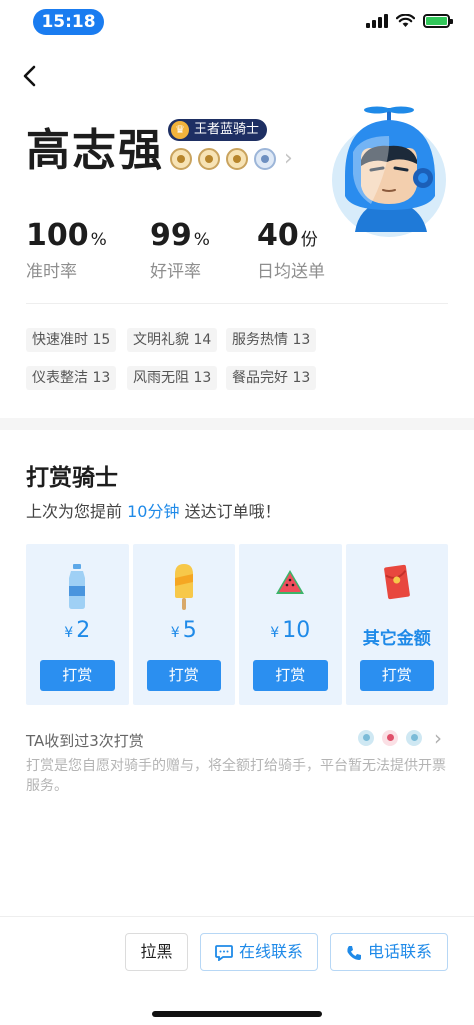  Describe the element at coordinates (224, 952) in the screenshot. I see `chat-icon` at that location.